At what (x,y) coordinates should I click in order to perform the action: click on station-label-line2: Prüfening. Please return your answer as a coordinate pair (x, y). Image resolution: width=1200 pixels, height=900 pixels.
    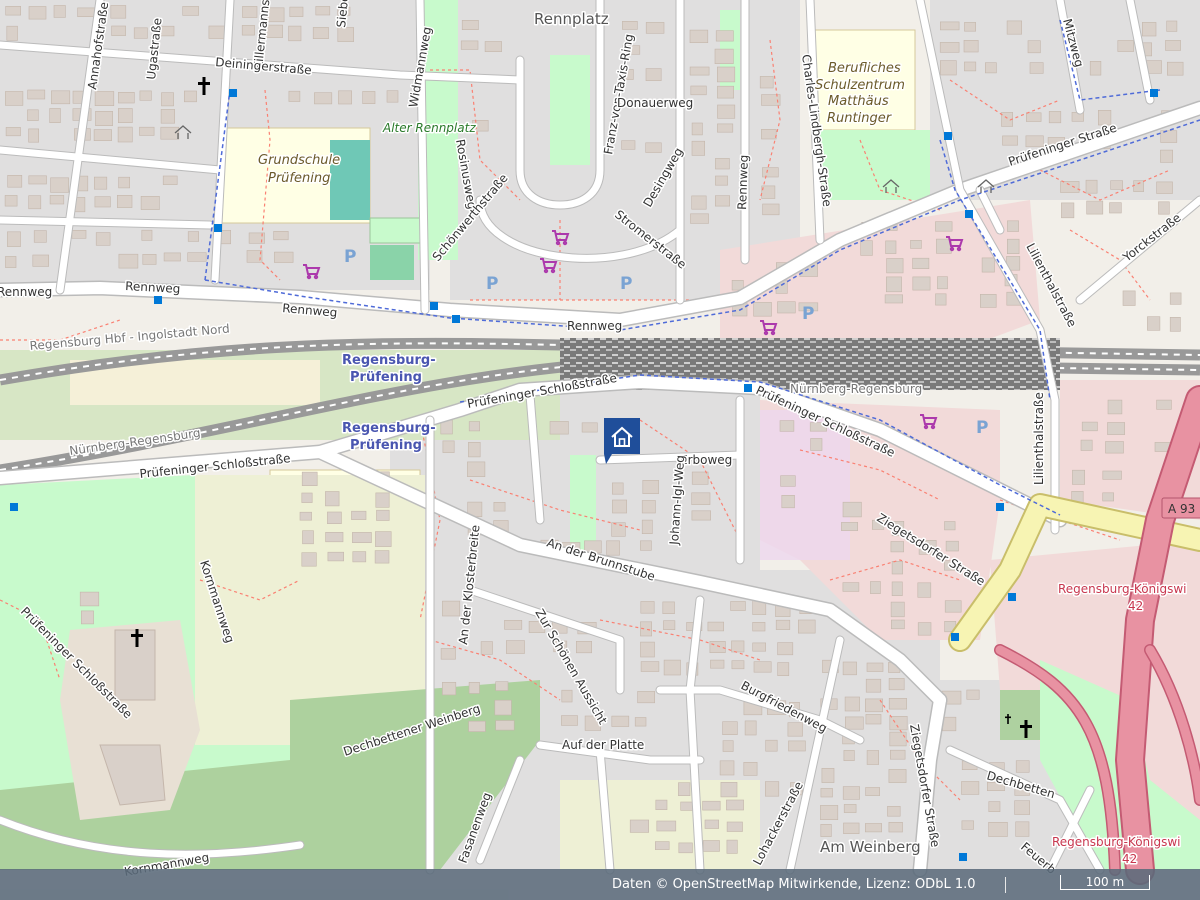
    Looking at the image, I should click on (386, 377).